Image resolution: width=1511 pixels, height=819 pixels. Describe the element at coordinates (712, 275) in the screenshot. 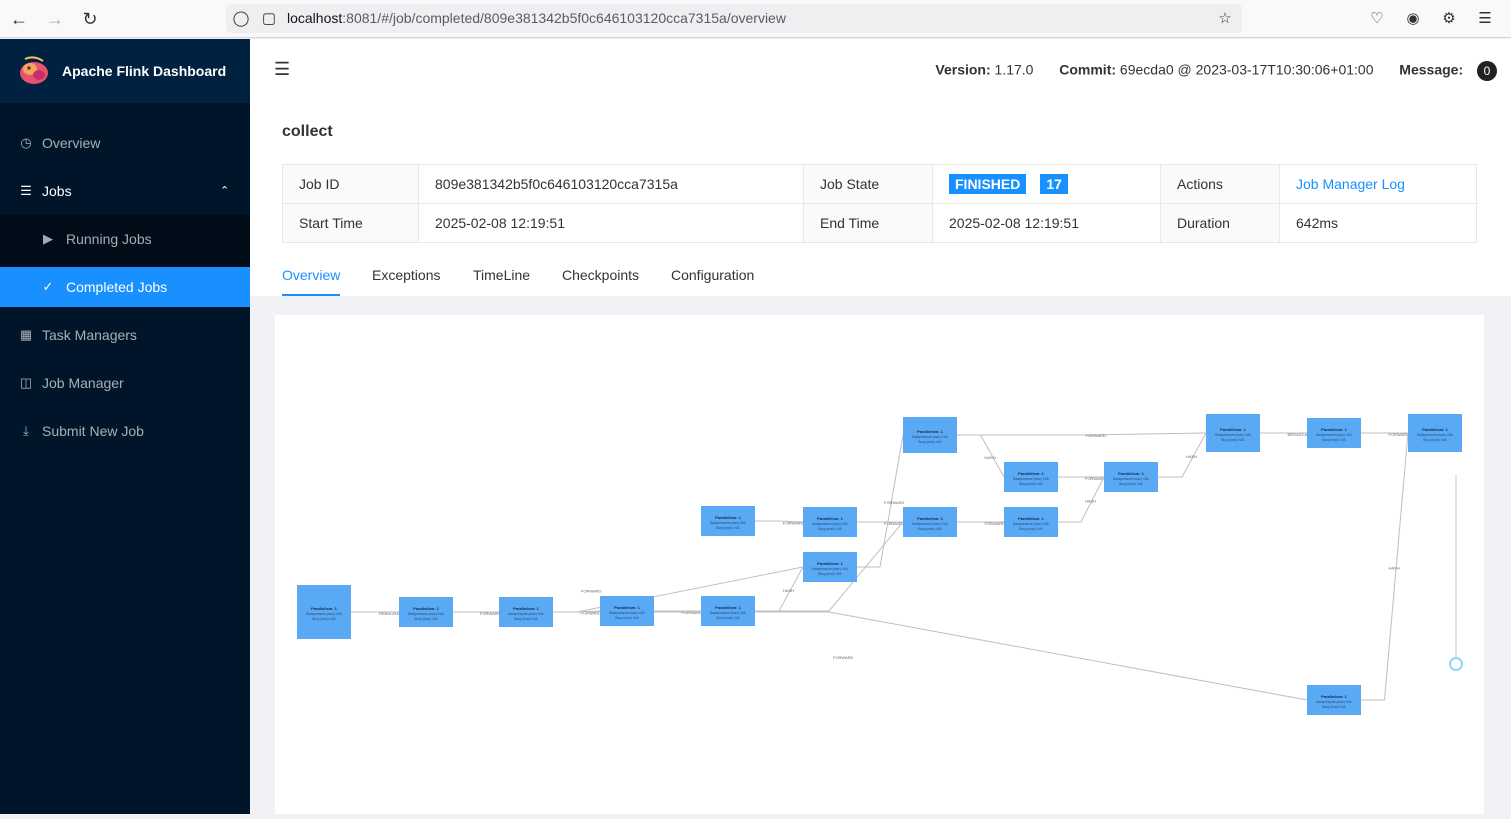

I see `tab-configuration: Configuration` at that location.